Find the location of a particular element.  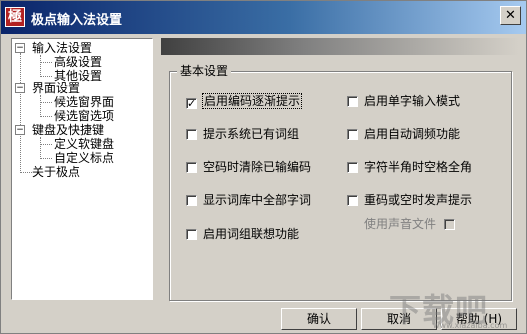

option-auto-frequency: 启用自动调频功能 is located at coordinates (403, 134).